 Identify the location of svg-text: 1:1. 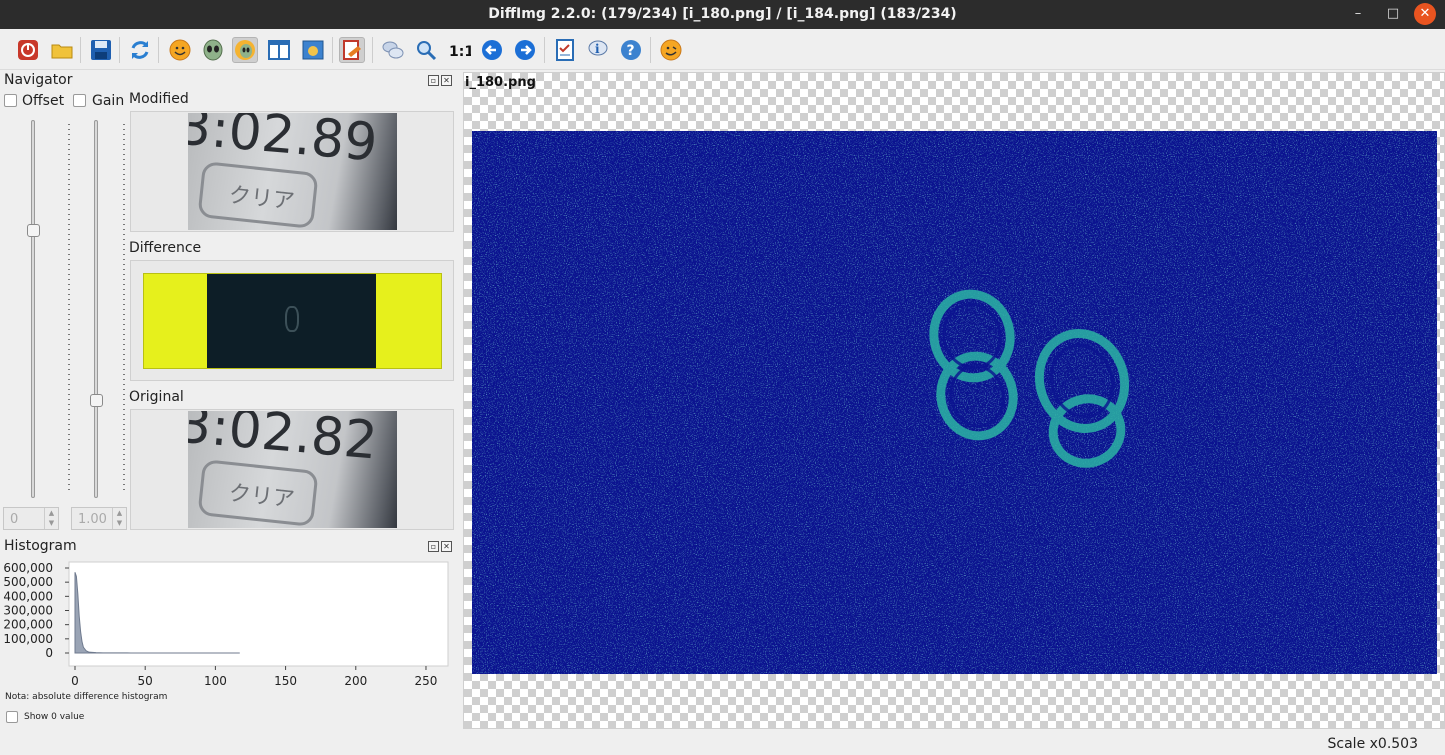
(460, 52).